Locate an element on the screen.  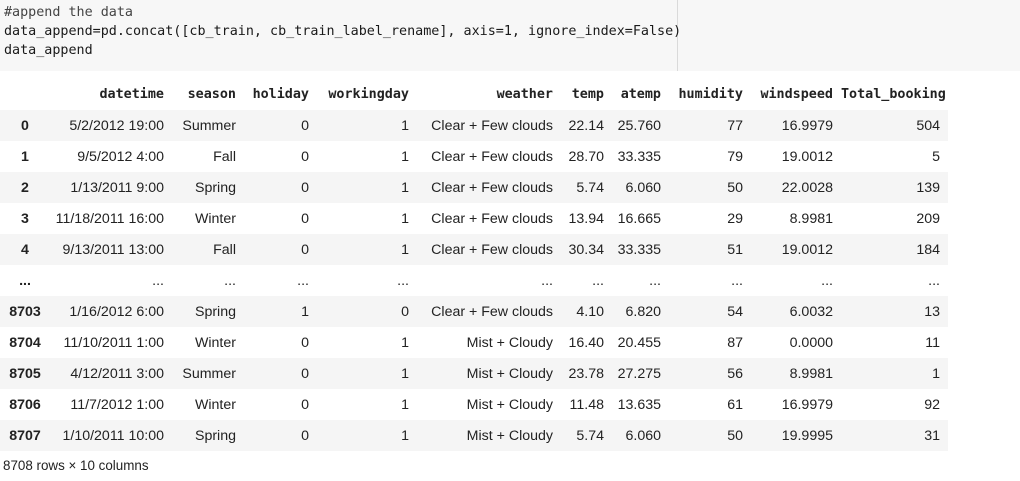
table-cell: 11/7/2012 1:00 is located at coordinates (117, 404).